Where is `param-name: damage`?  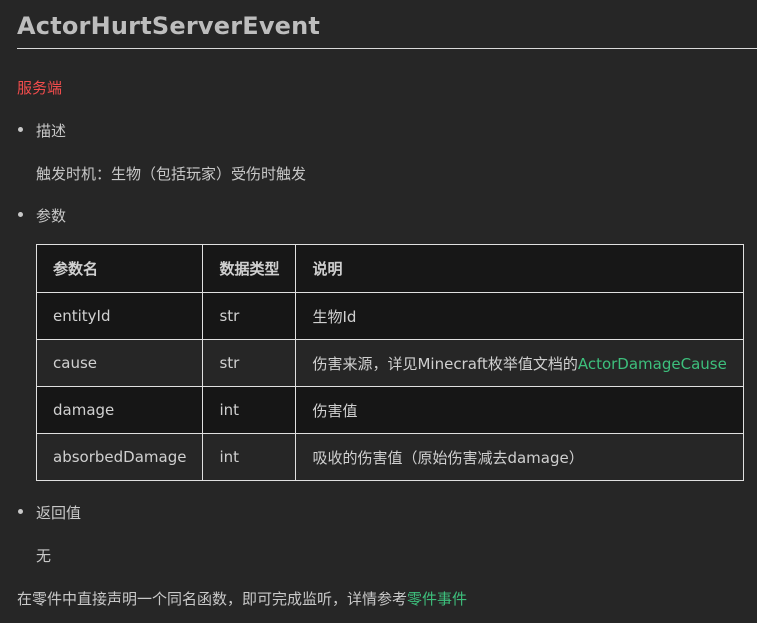 param-name: damage is located at coordinates (119, 410).